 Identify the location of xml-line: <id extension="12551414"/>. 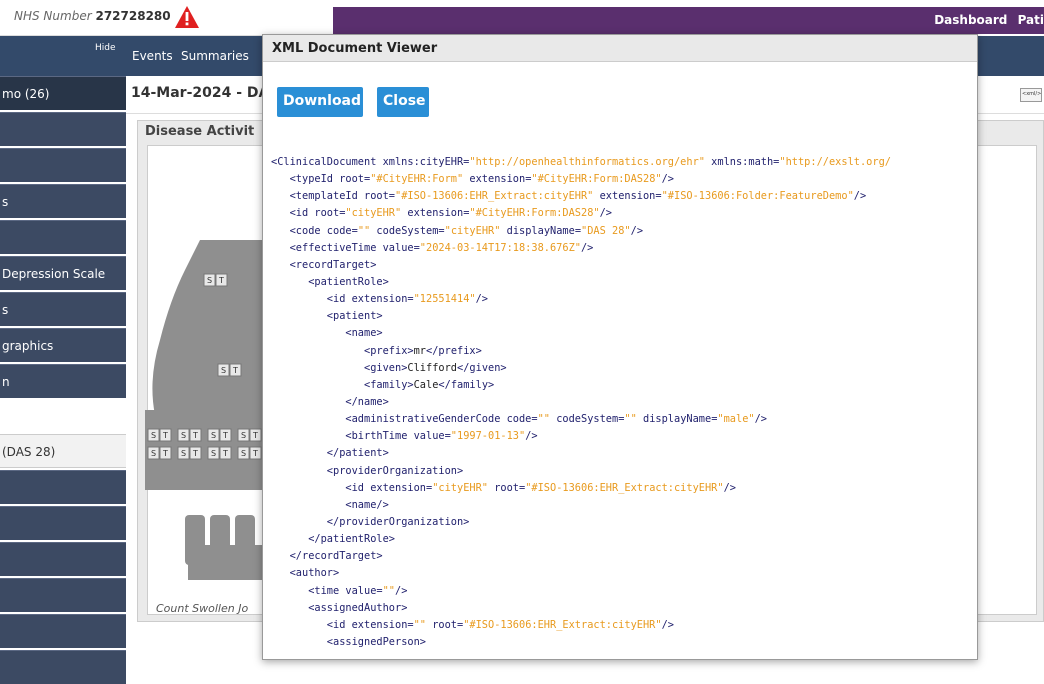
(407, 299).